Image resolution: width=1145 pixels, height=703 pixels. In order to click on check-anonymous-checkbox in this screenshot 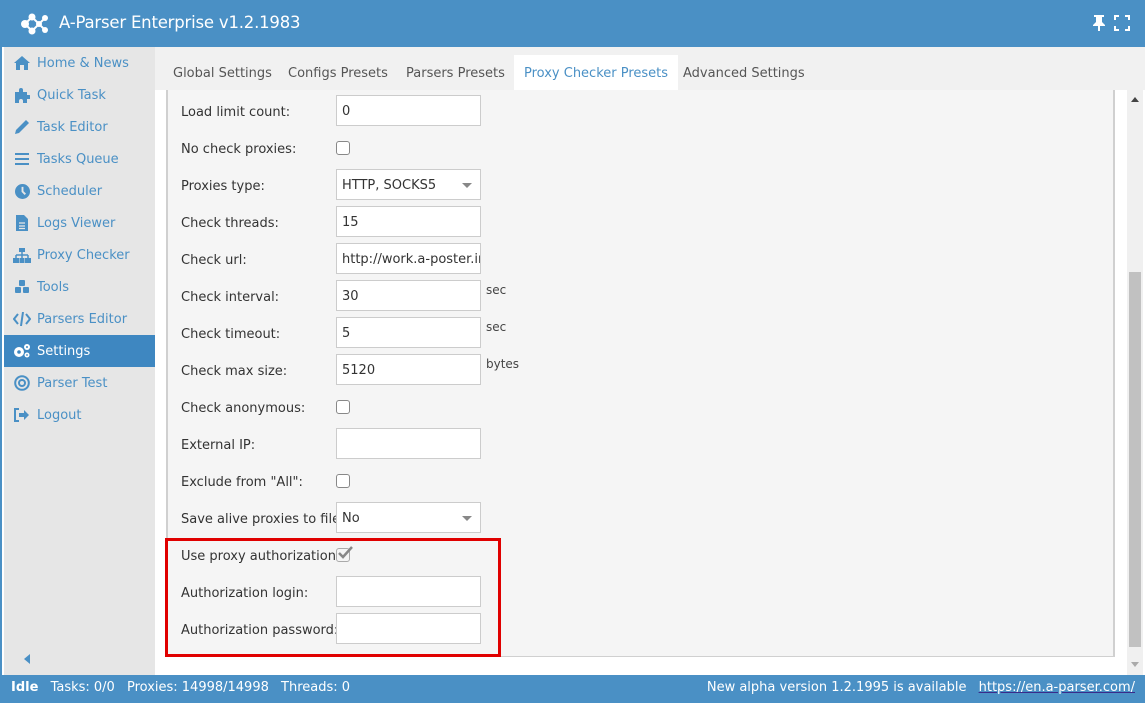, I will do `click(343, 407)`.